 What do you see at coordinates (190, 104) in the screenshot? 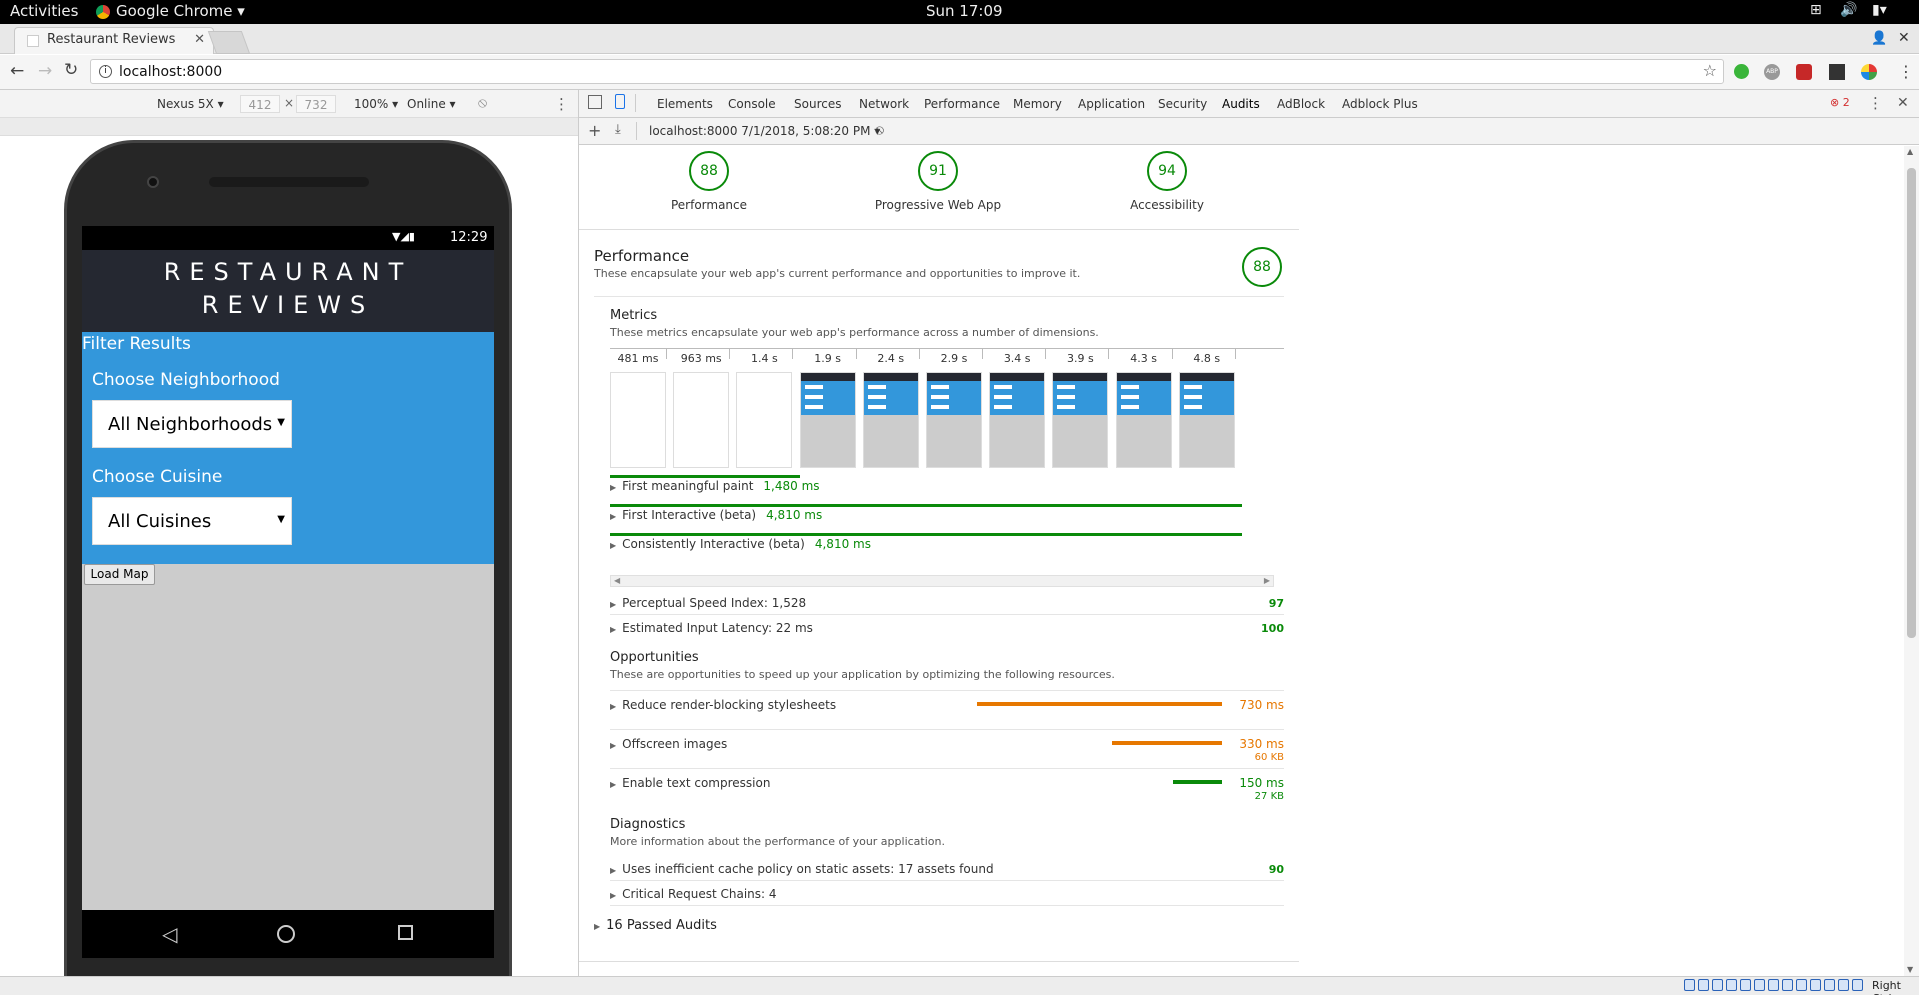
I see `device-select: Nexus 5X ▾` at bounding box center [190, 104].